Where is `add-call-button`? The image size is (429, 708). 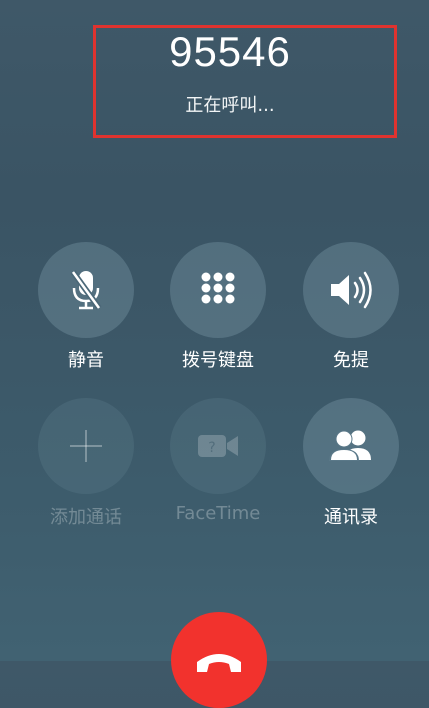 add-call-button is located at coordinates (86, 446).